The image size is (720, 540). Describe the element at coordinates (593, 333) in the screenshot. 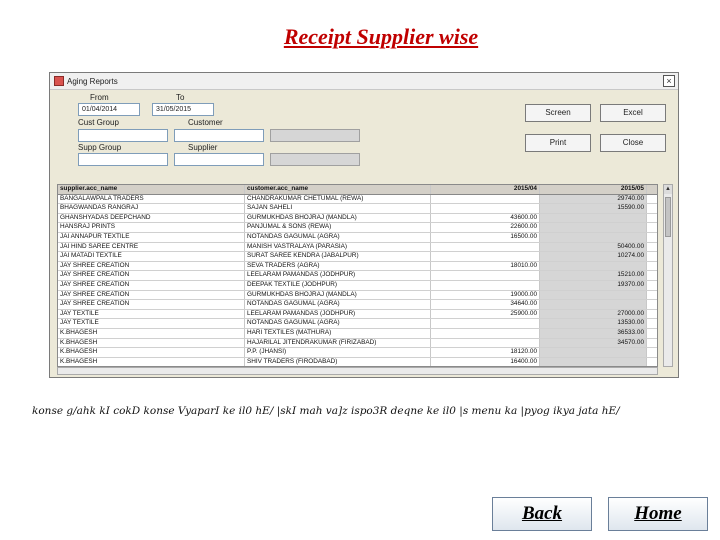

I see `amount-2015-05-cell: 36533.00` at that location.